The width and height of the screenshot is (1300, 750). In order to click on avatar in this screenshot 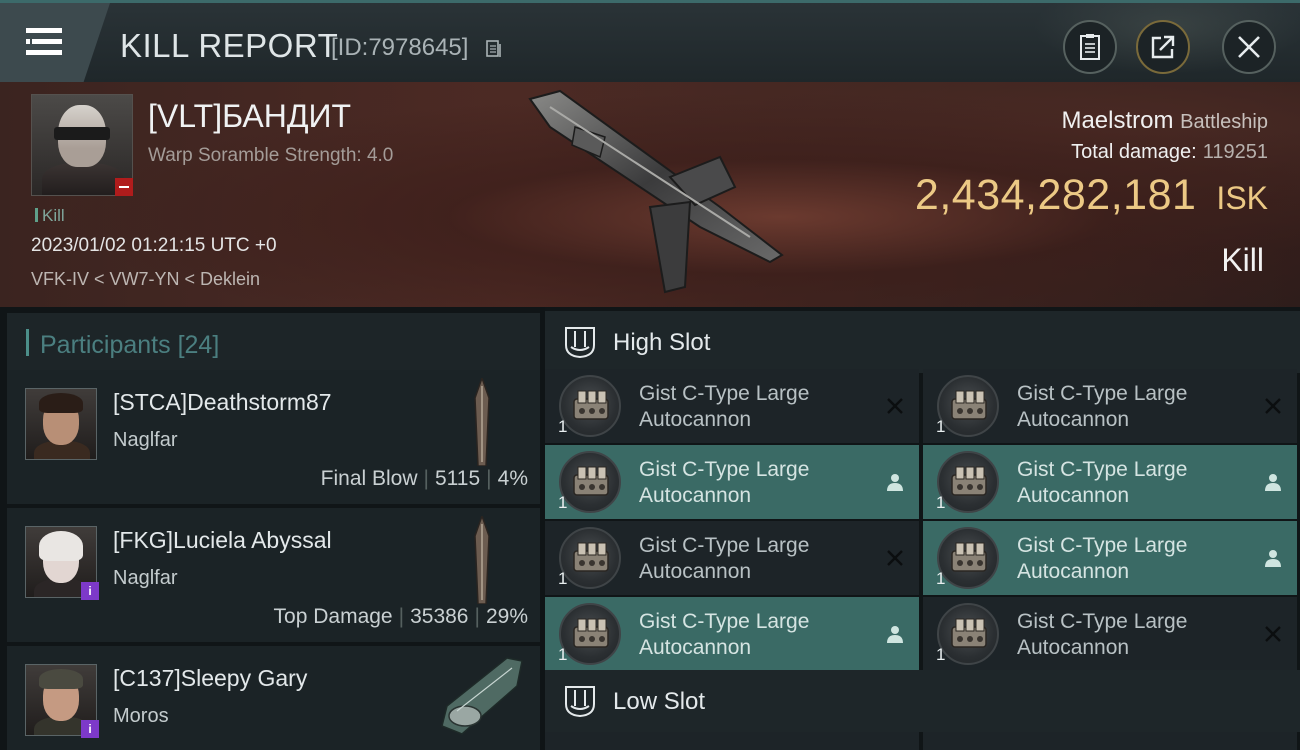, I will do `click(61, 424)`.